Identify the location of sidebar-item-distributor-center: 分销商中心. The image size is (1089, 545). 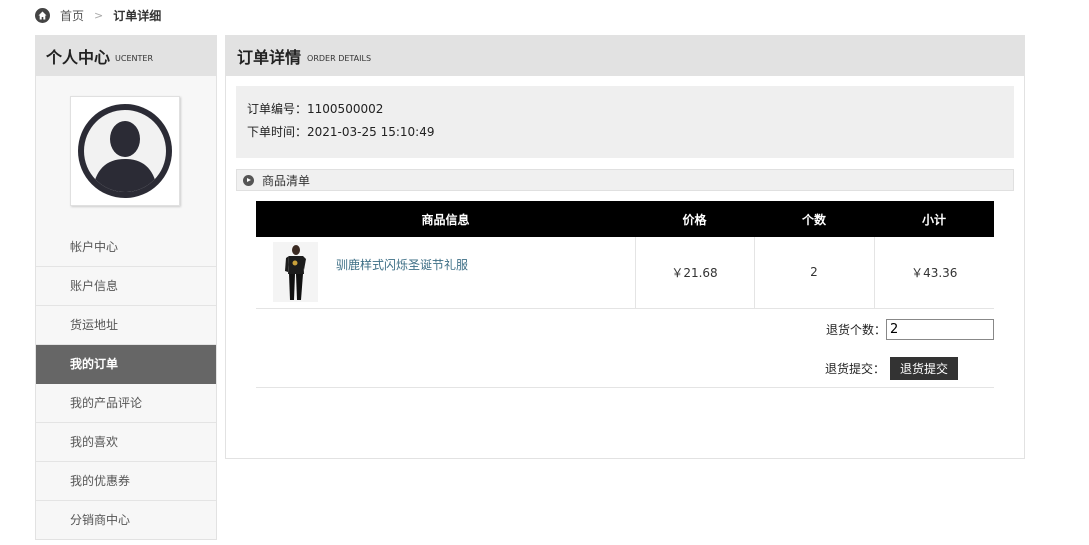
(126, 520).